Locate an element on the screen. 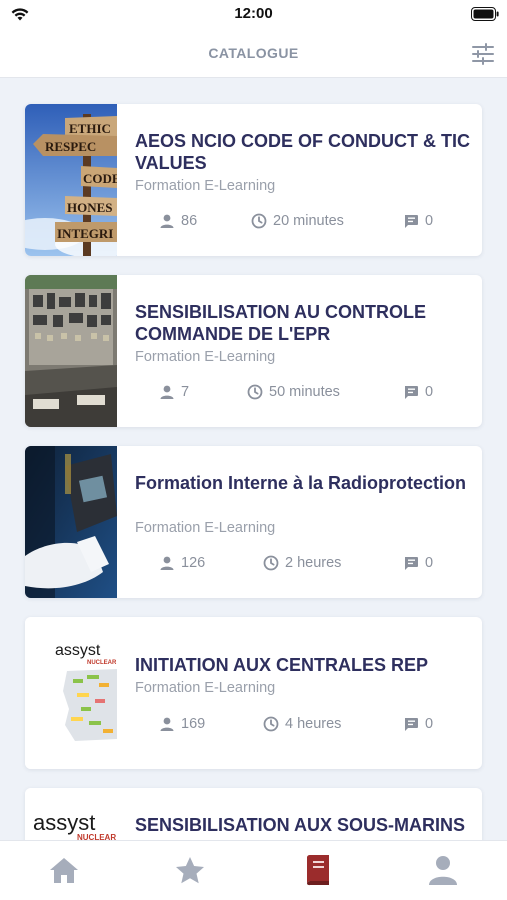 This screenshot has width=507, height=900. course-duration: 50 minutes is located at coordinates (293, 392).